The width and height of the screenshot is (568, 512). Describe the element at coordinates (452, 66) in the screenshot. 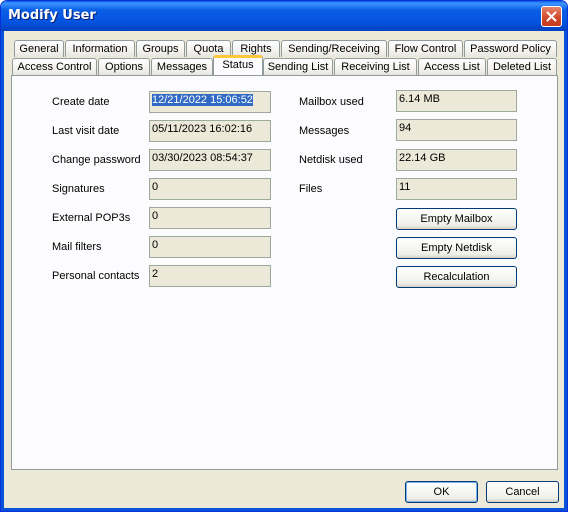

I see `tab-access-list: Access List` at that location.